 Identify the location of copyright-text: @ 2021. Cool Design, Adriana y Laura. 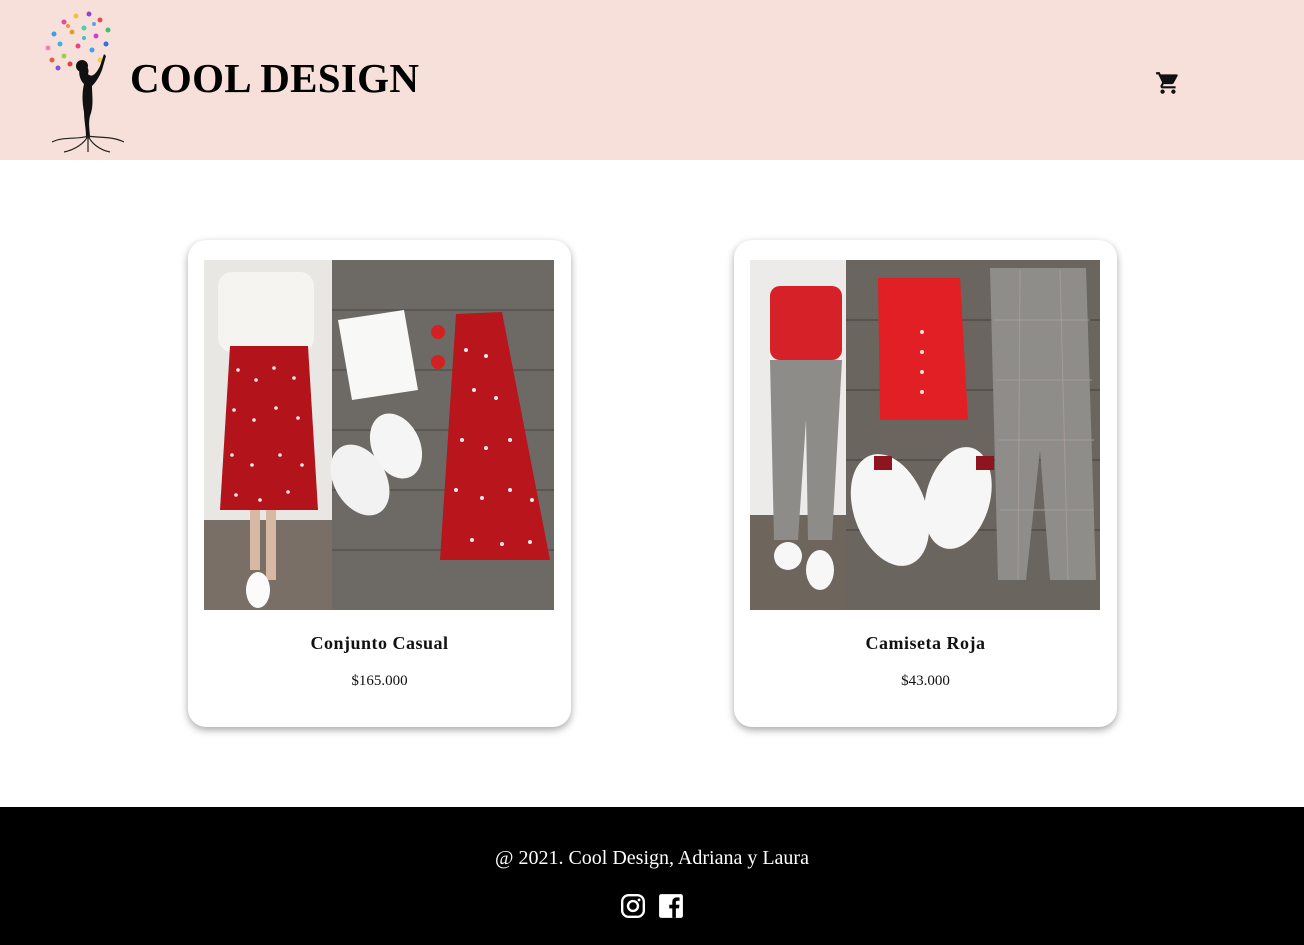
(652, 858).